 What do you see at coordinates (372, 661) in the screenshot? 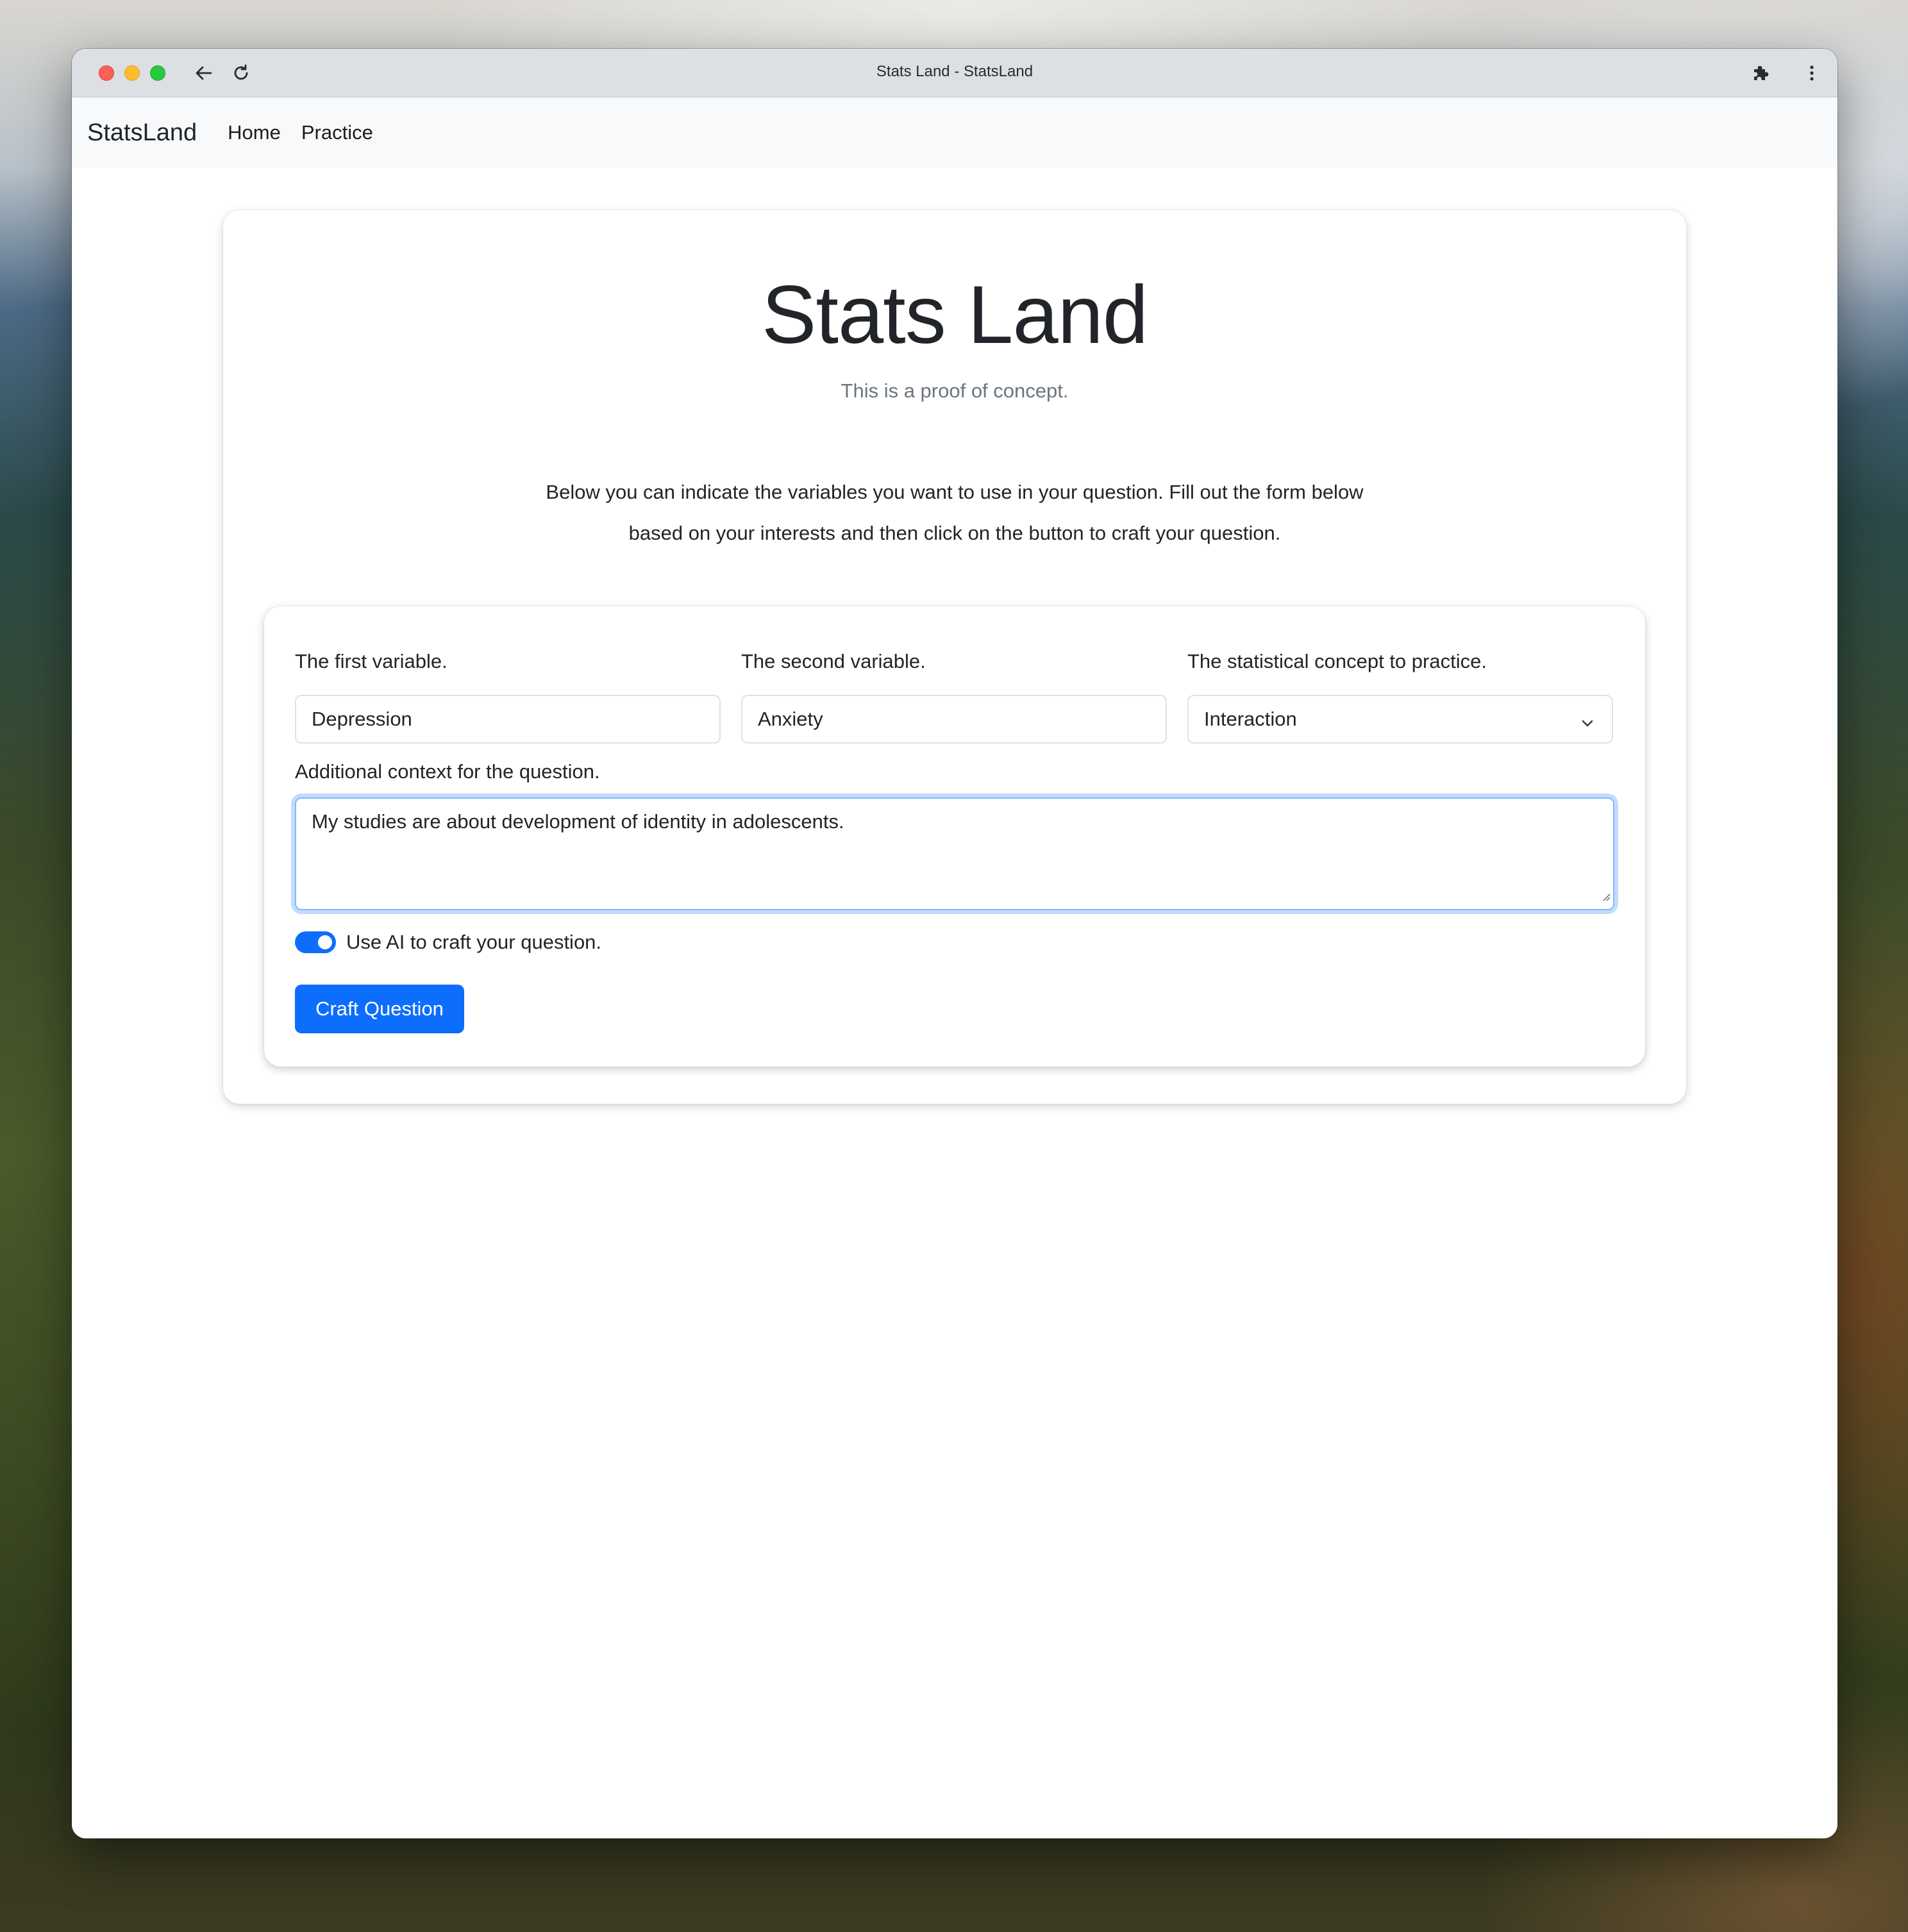
I see `first-variable-label: The first variable.` at bounding box center [372, 661].